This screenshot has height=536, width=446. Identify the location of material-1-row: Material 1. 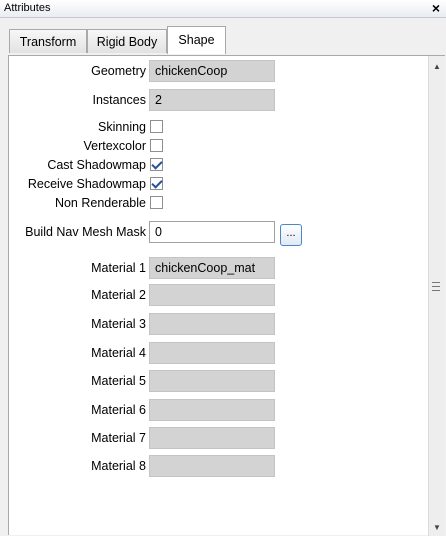
(77, 268).